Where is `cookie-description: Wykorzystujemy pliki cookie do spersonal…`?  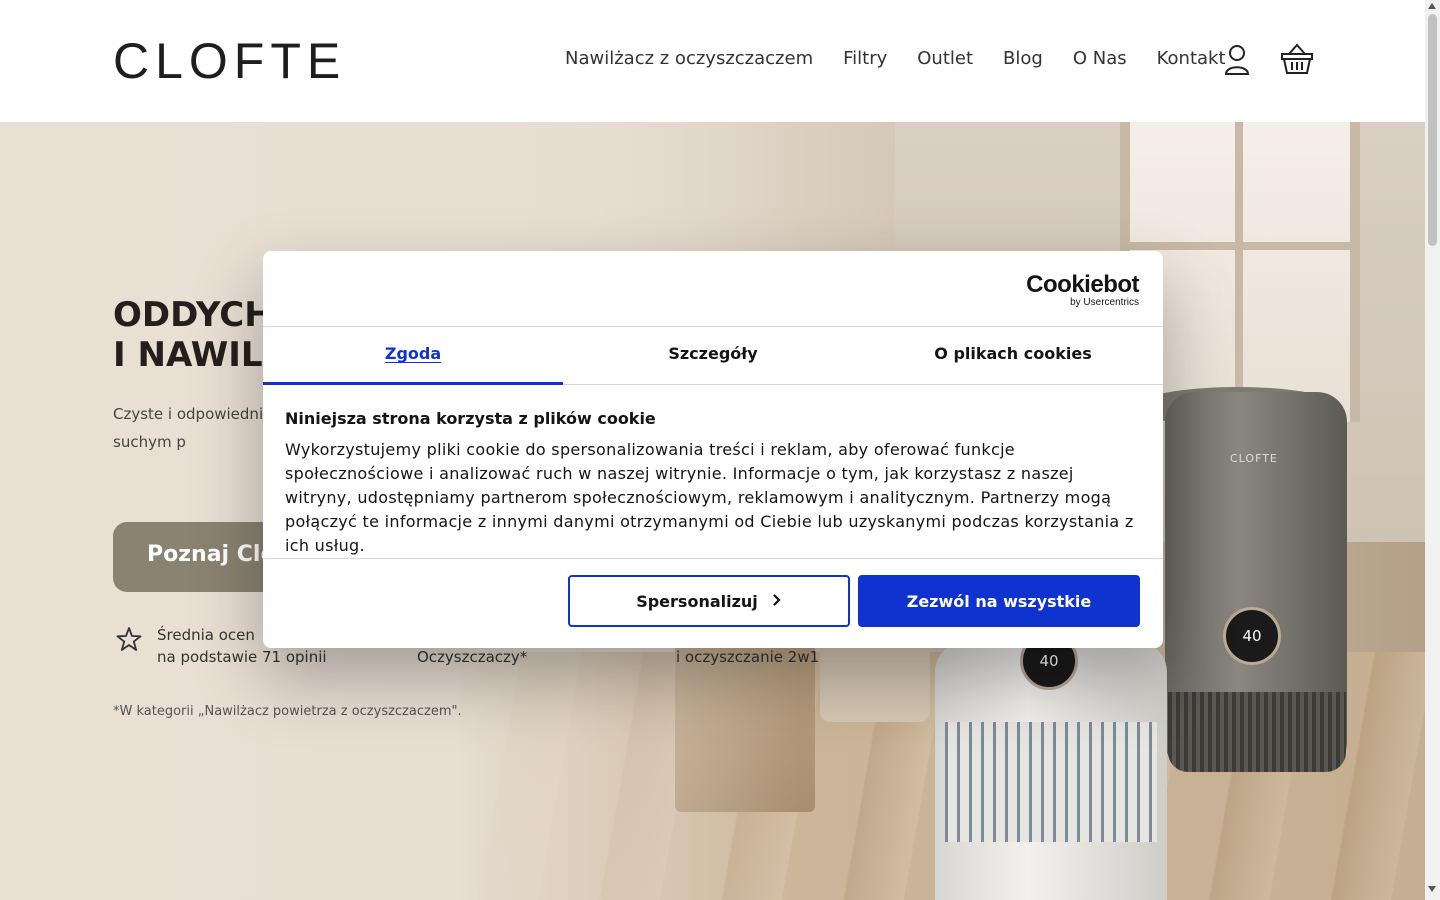 cookie-description: Wykorzystujemy pliki cookie do spersonal… is located at coordinates (709, 497).